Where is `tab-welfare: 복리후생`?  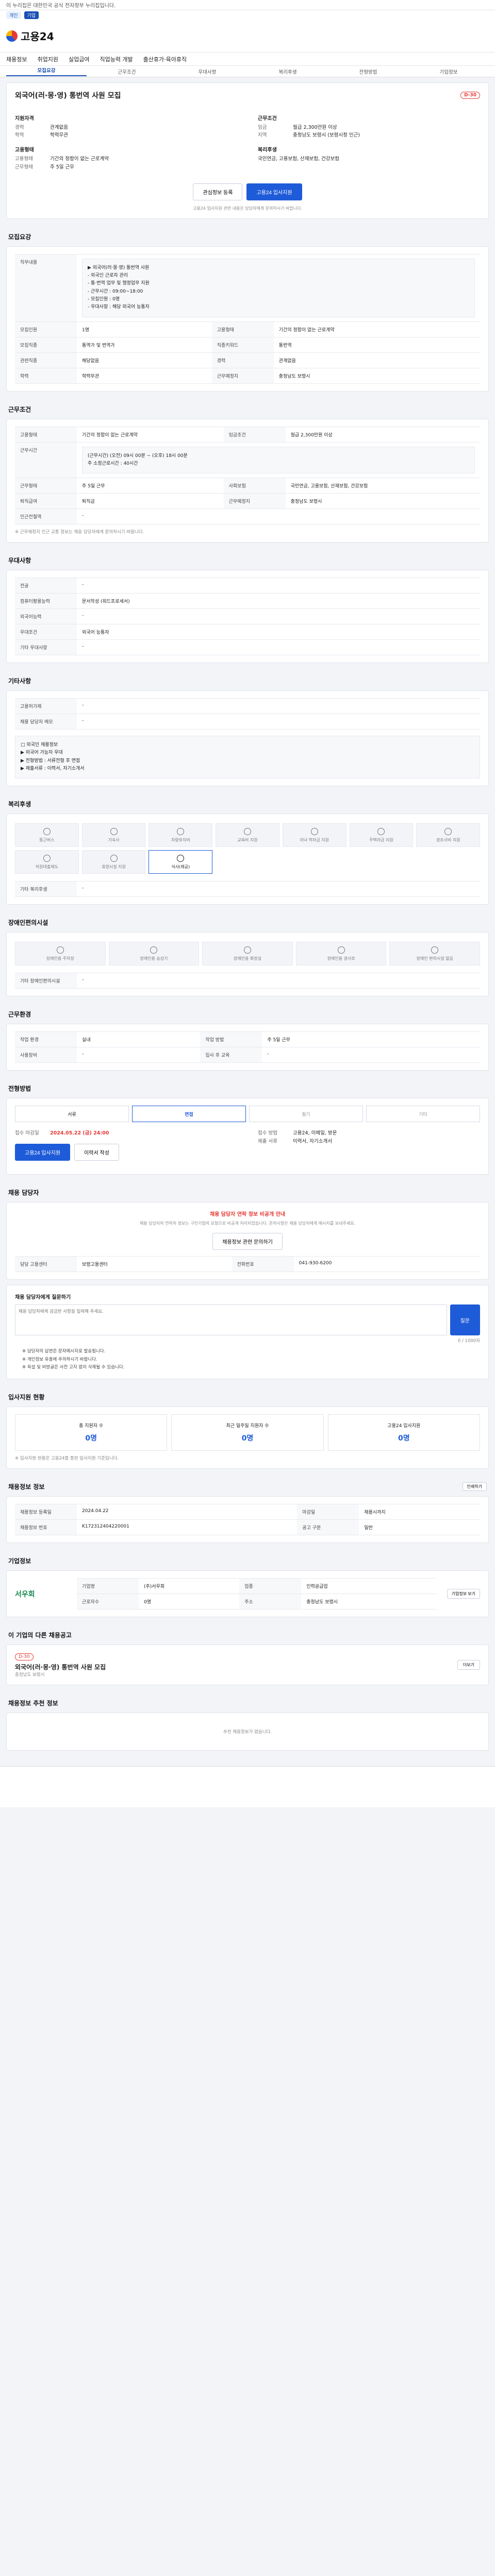 tab-welfare: 복리후생 is located at coordinates (288, 71).